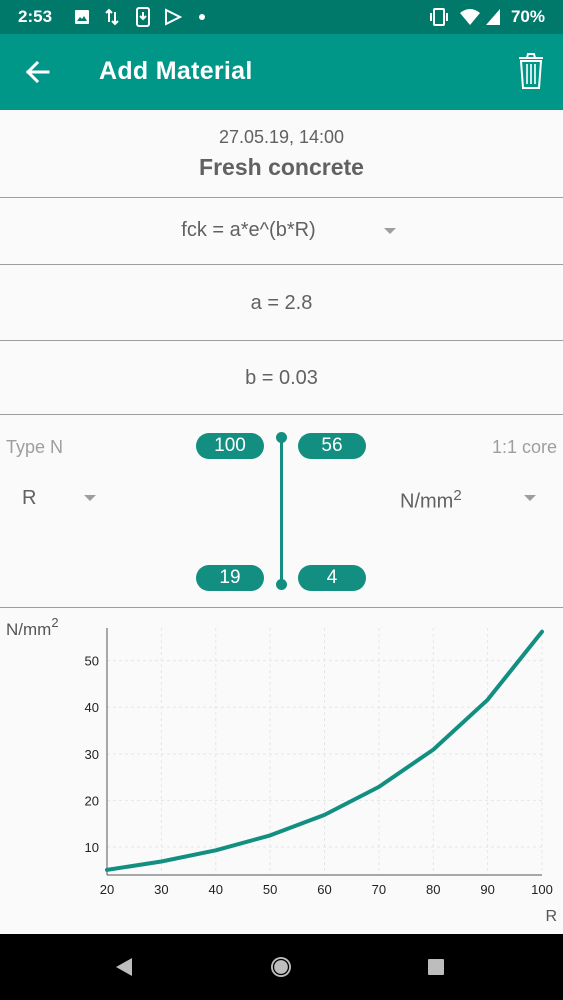  I want to click on x-axis-label: R, so click(551, 916).